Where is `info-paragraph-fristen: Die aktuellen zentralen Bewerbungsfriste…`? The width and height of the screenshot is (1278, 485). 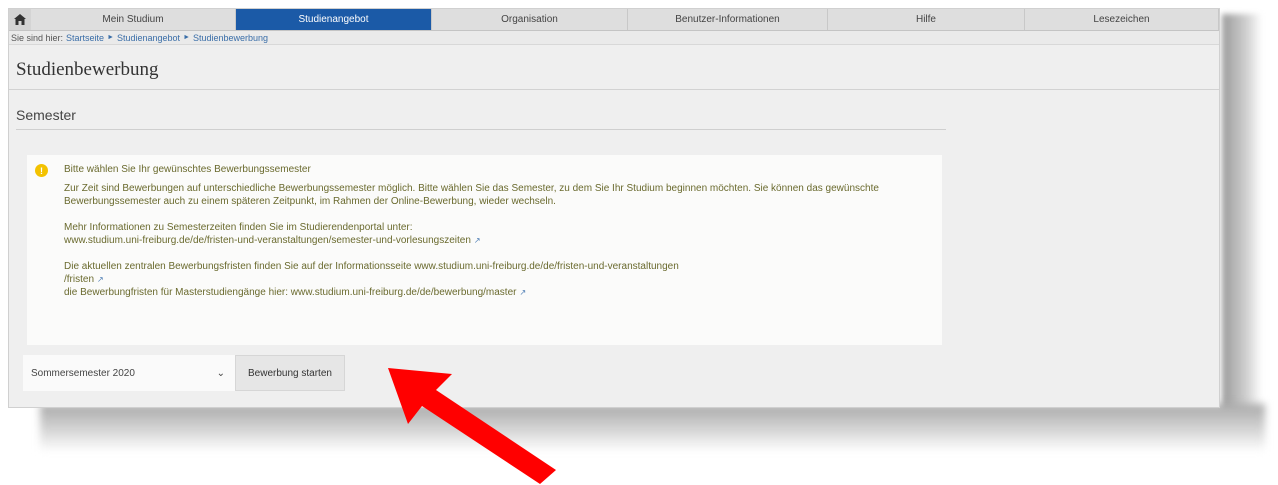
info-paragraph-fristen: Die aktuellen zentralen Bewerbungsfriste… is located at coordinates (371, 266).